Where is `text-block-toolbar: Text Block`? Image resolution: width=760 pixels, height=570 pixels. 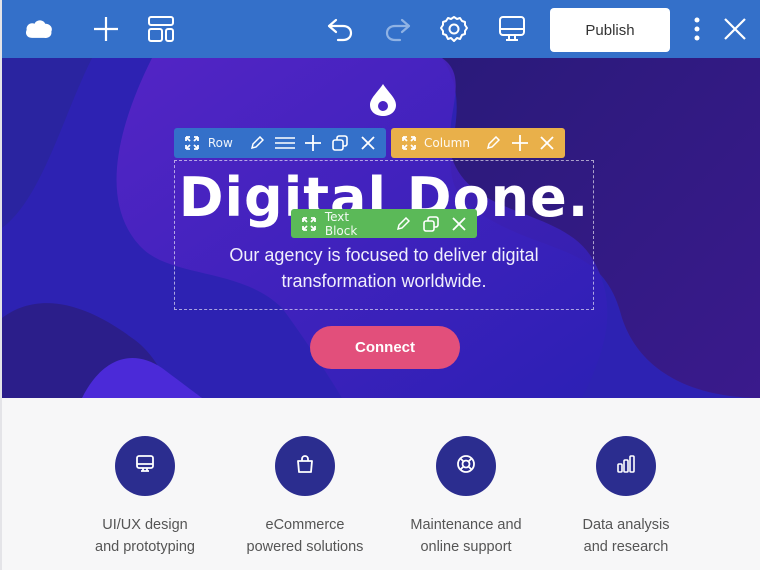 text-block-toolbar: Text Block is located at coordinates (384, 223).